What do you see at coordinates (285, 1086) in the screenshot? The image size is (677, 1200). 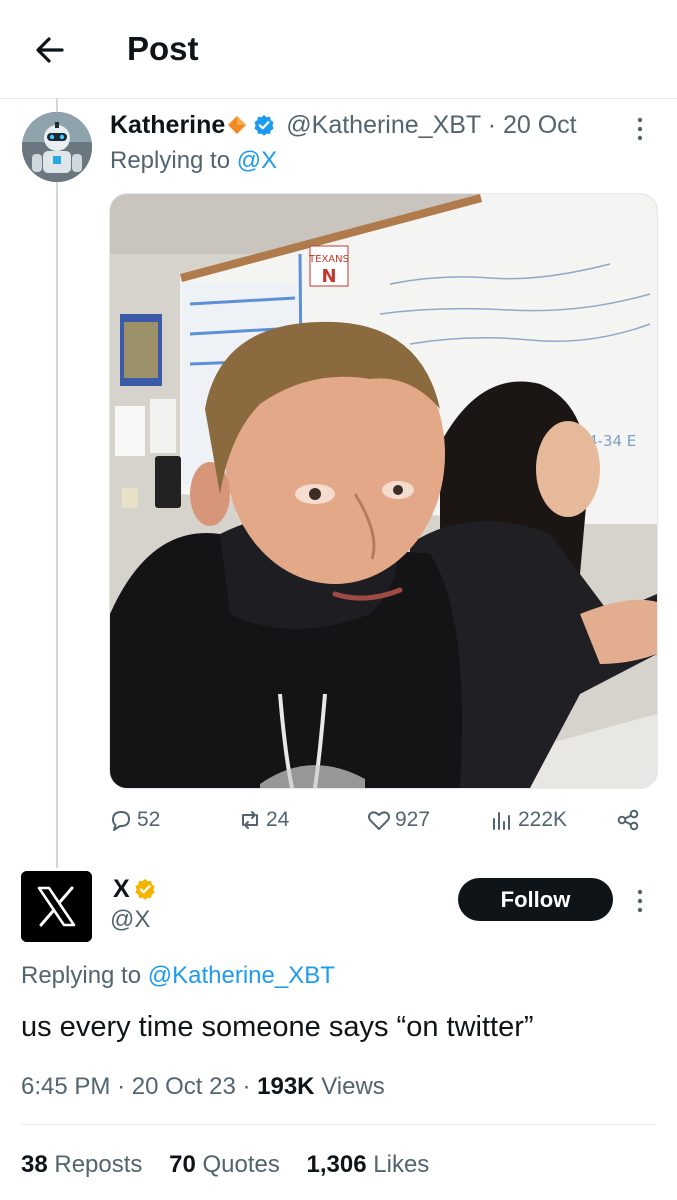 I see `views-count: 193K` at bounding box center [285, 1086].